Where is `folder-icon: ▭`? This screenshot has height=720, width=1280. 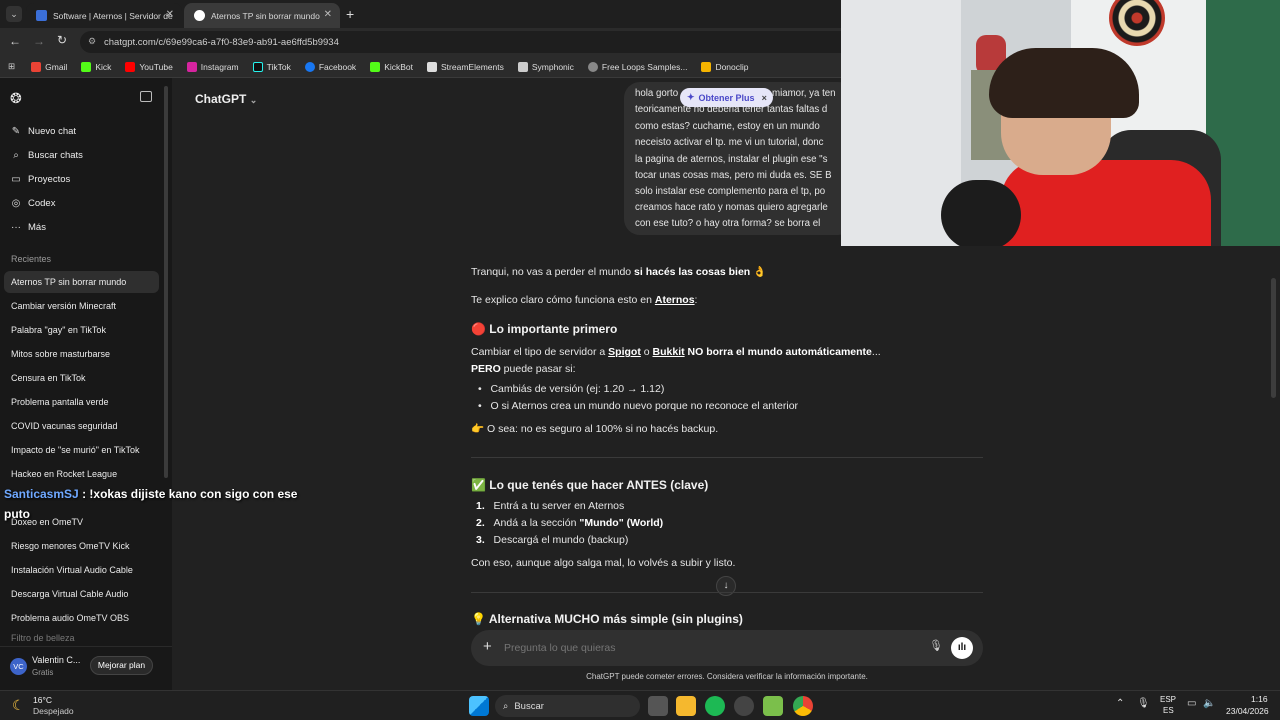 folder-icon: ▭ is located at coordinates (16, 179).